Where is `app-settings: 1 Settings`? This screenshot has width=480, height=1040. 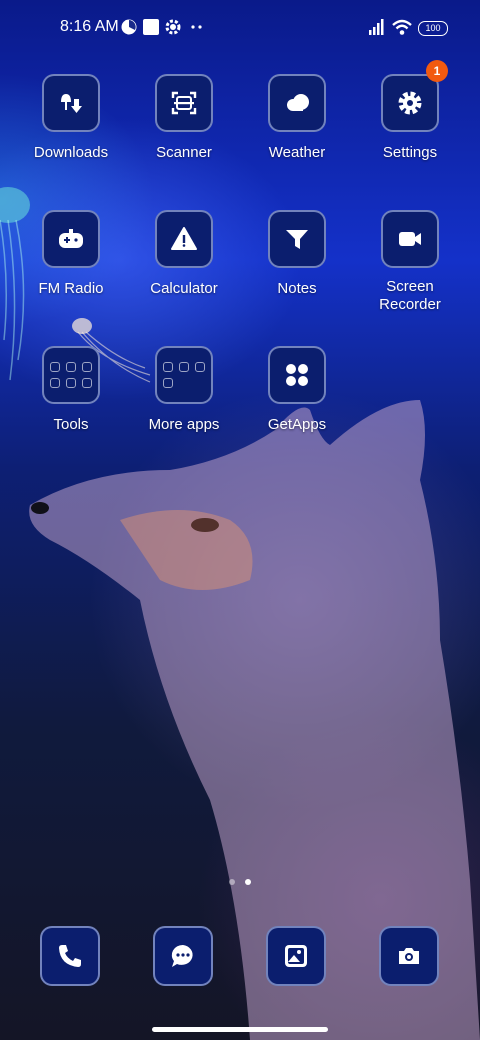
app-settings: 1 Settings is located at coordinates (410, 111).